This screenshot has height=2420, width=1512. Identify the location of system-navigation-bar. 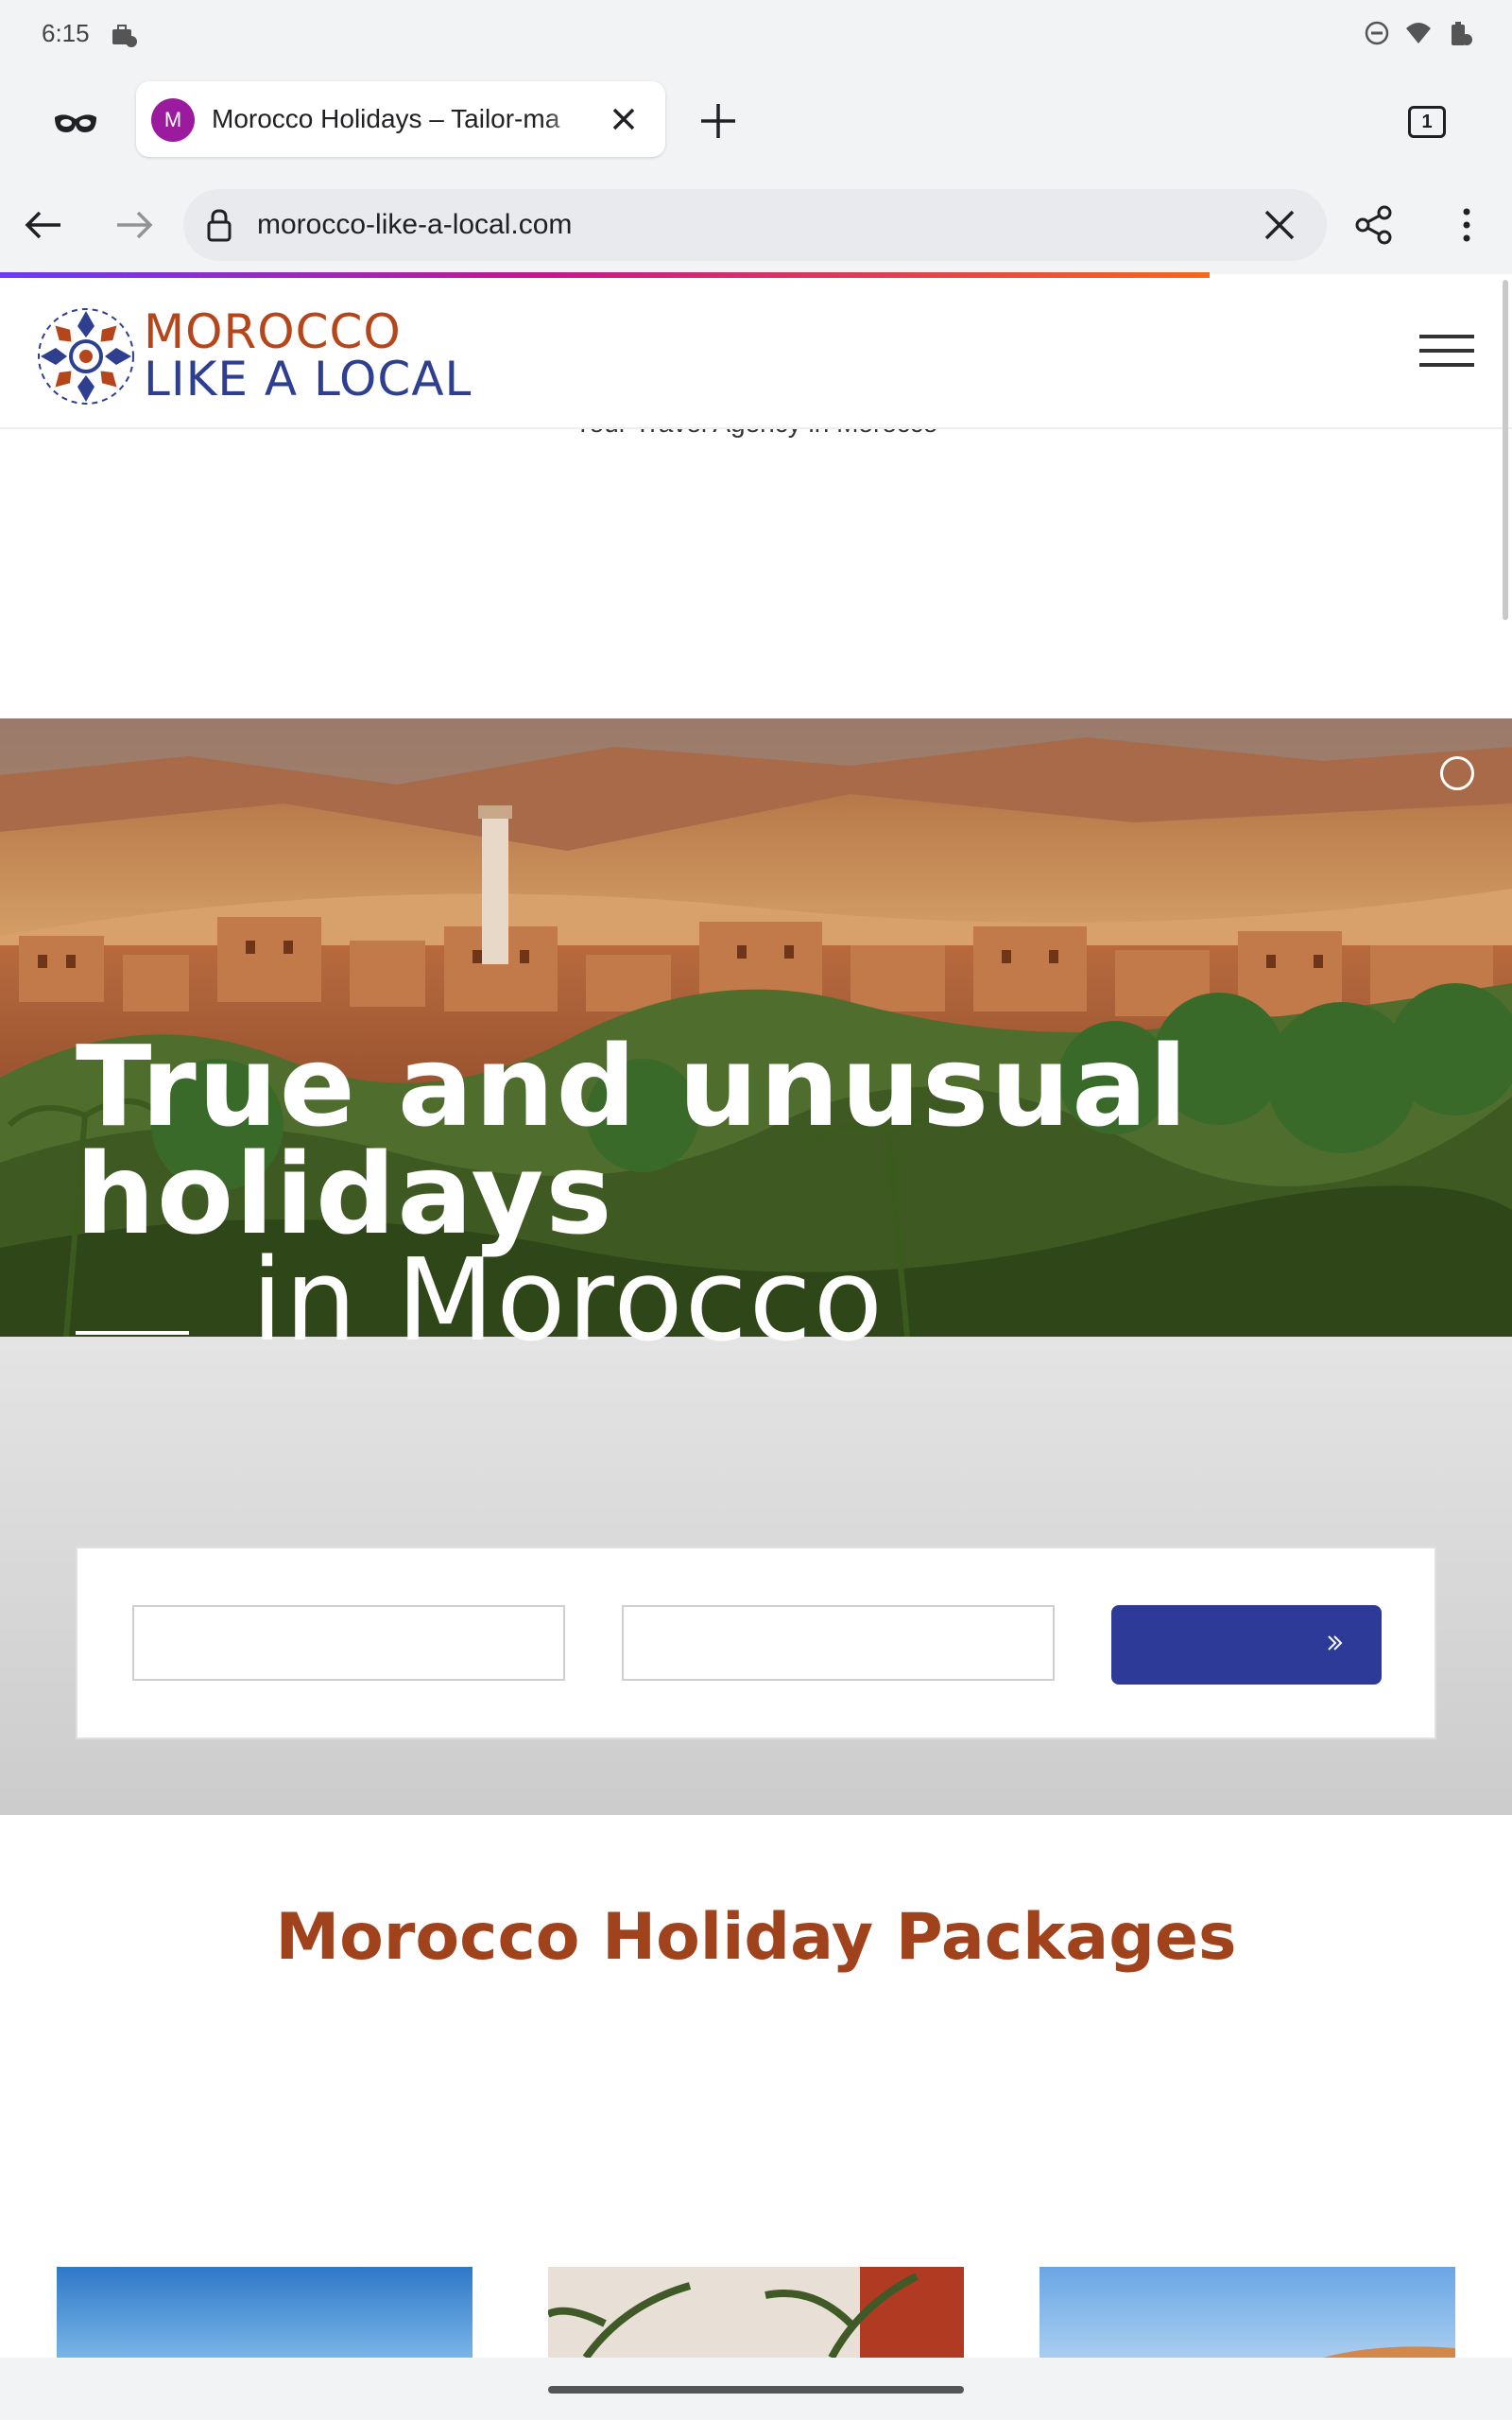
(756, 2389).